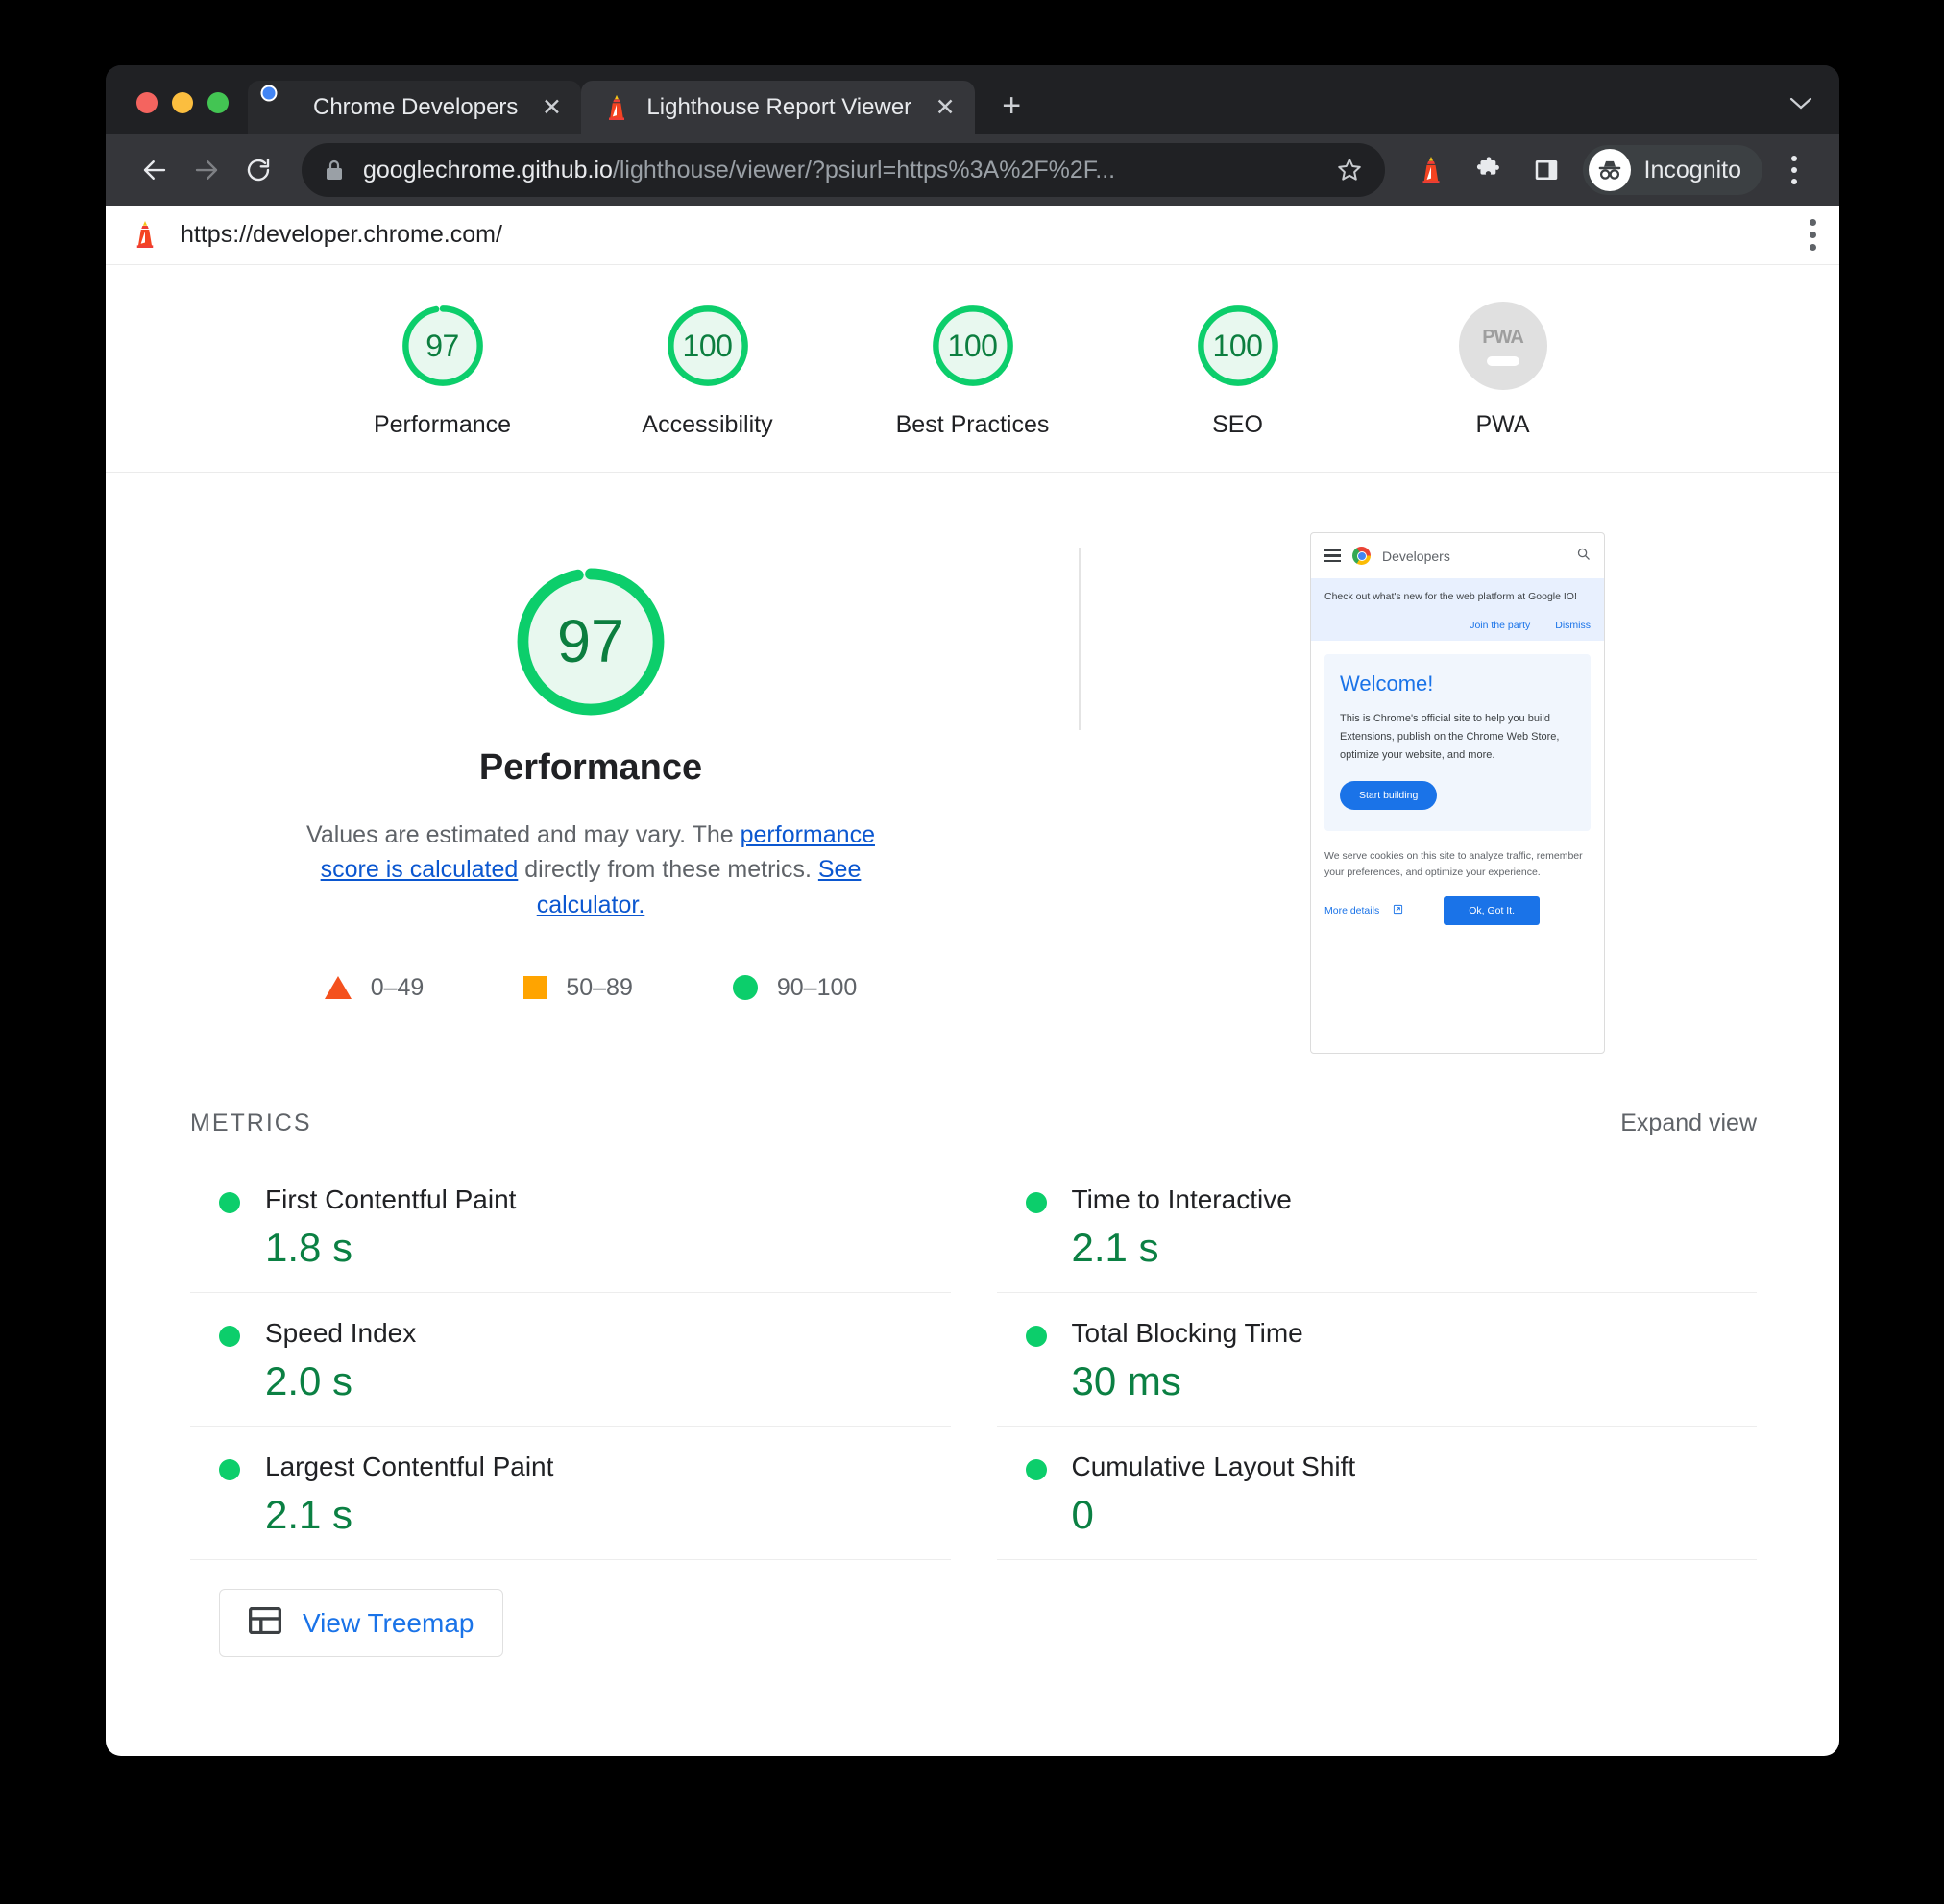  I want to click on desc-text-1: Values are estimated and may vary. The, so click(523, 835).